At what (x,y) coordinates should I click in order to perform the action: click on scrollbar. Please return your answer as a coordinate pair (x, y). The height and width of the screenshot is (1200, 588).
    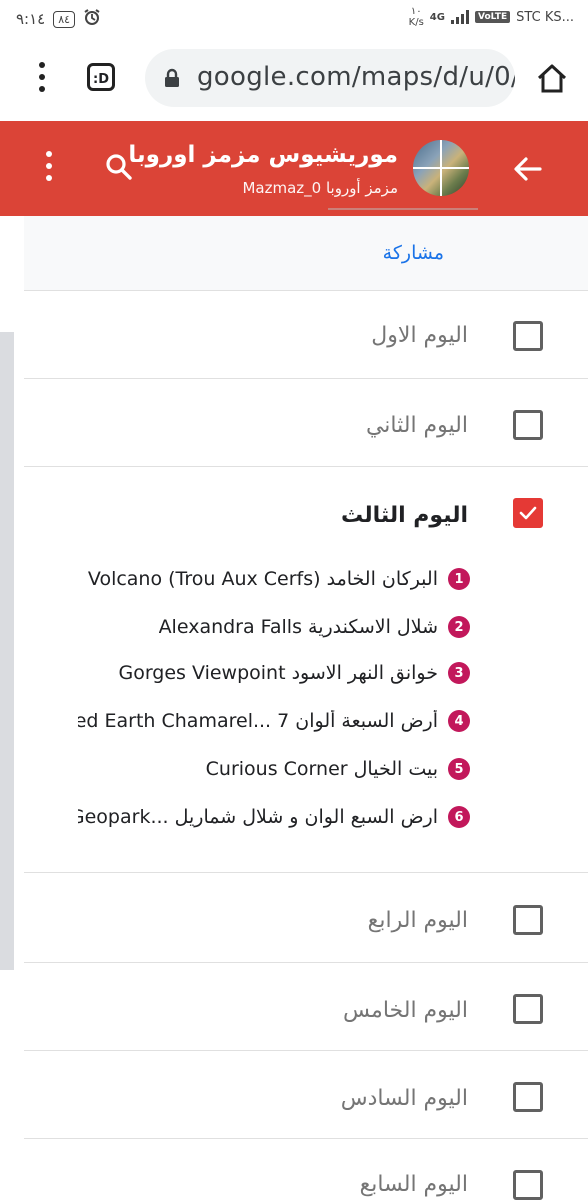
    Looking at the image, I should click on (7, 651).